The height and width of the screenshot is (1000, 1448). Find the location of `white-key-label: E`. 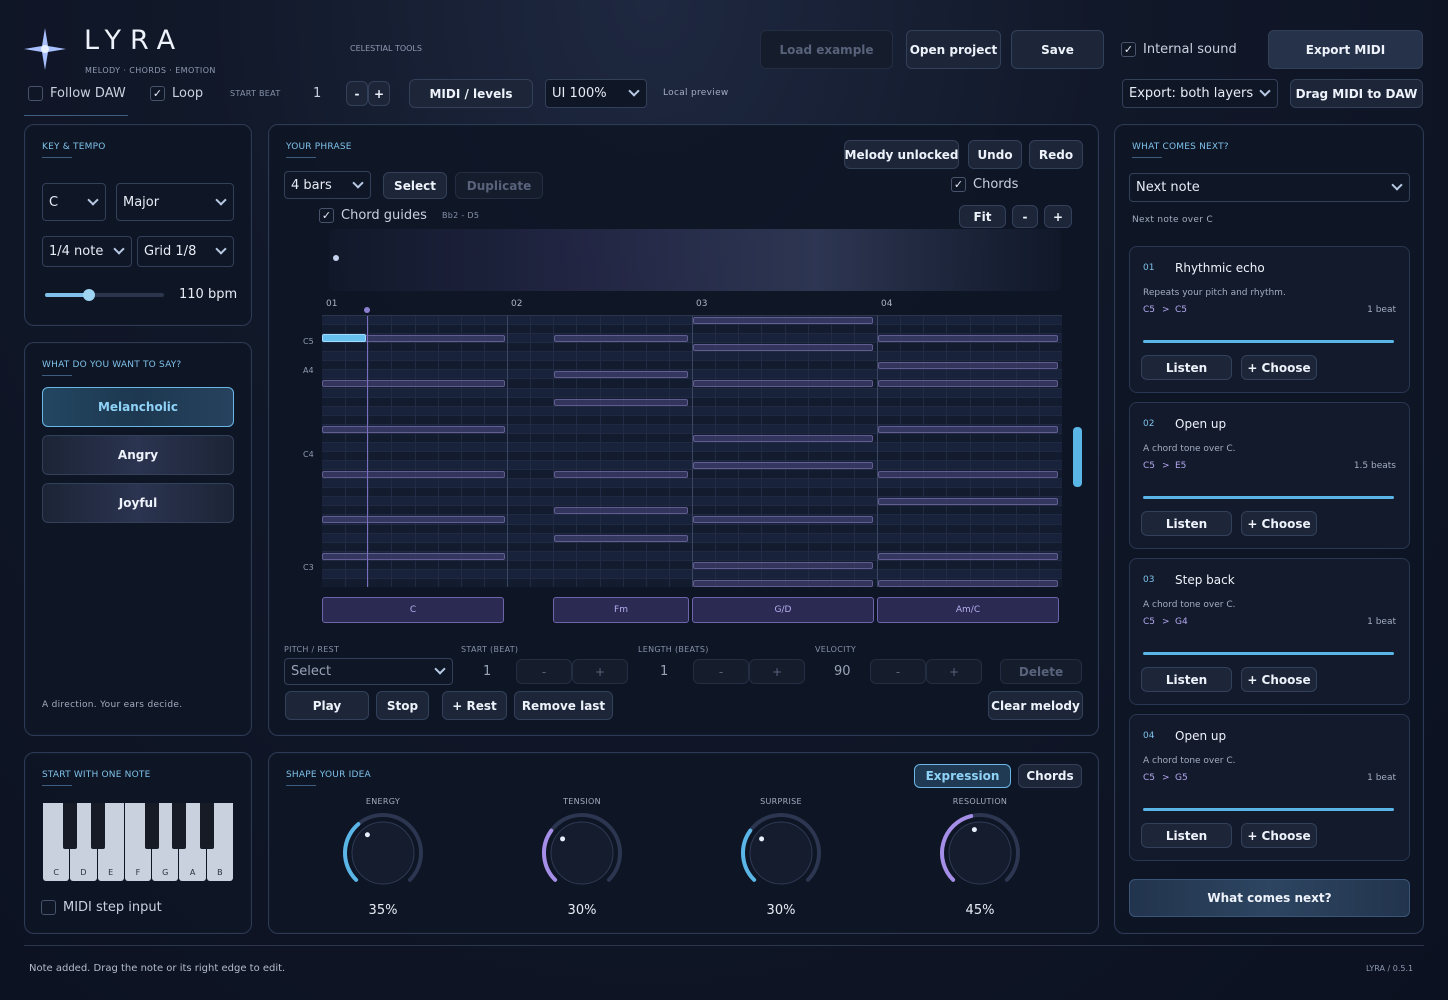

white-key-label: E is located at coordinates (111, 872).